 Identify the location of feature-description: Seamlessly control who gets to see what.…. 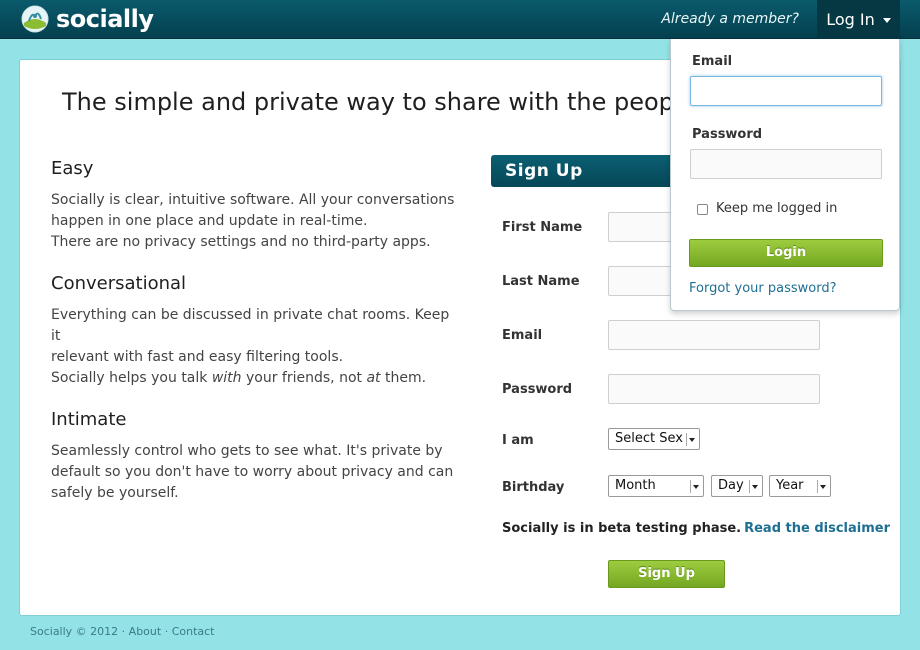
(252, 472).